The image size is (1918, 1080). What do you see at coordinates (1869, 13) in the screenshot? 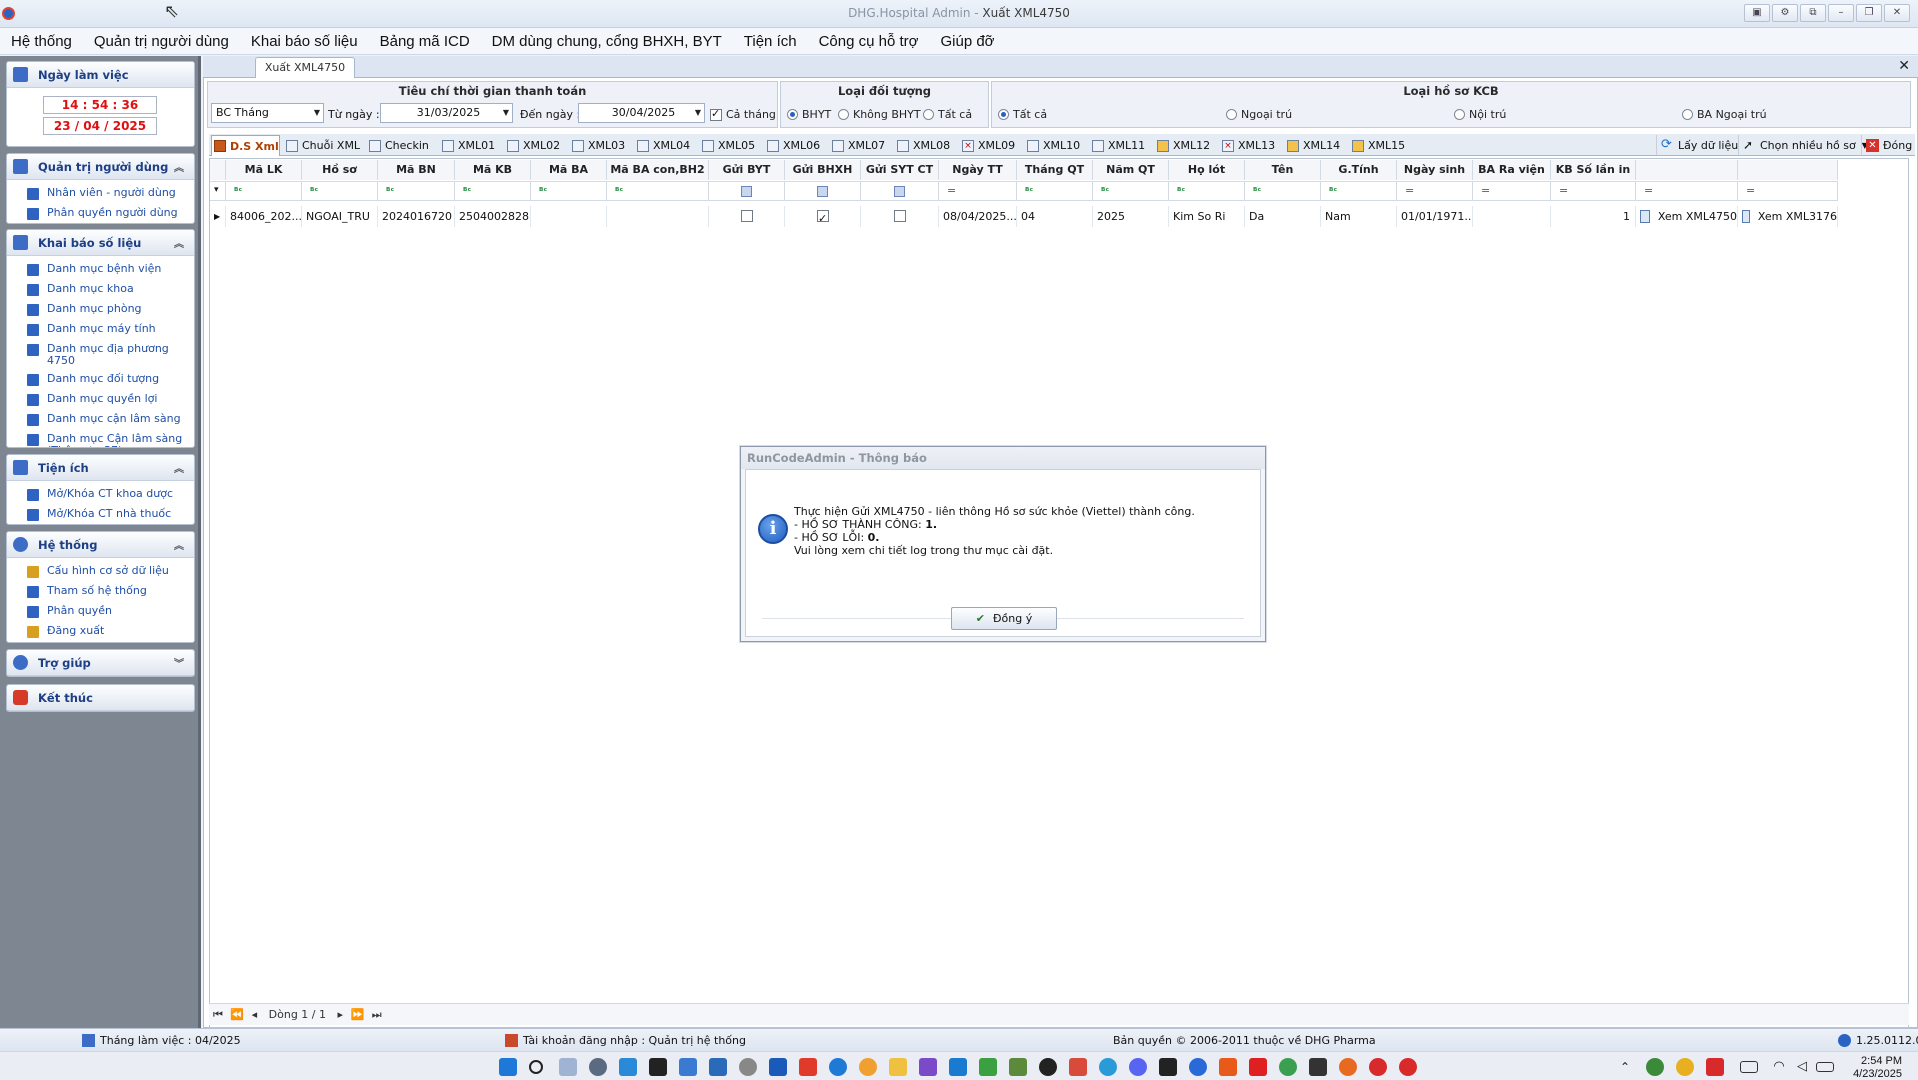
I see `maximize-button: ❐` at bounding box center [1869, 13].